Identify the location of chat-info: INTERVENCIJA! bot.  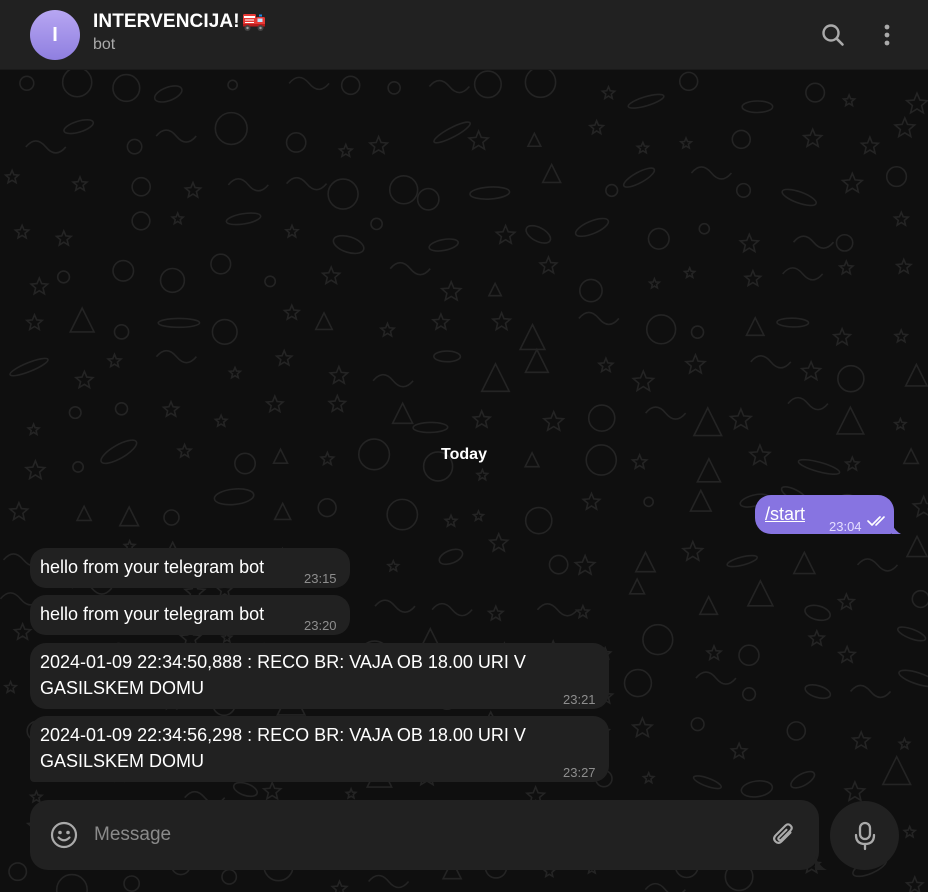
(180, 32).